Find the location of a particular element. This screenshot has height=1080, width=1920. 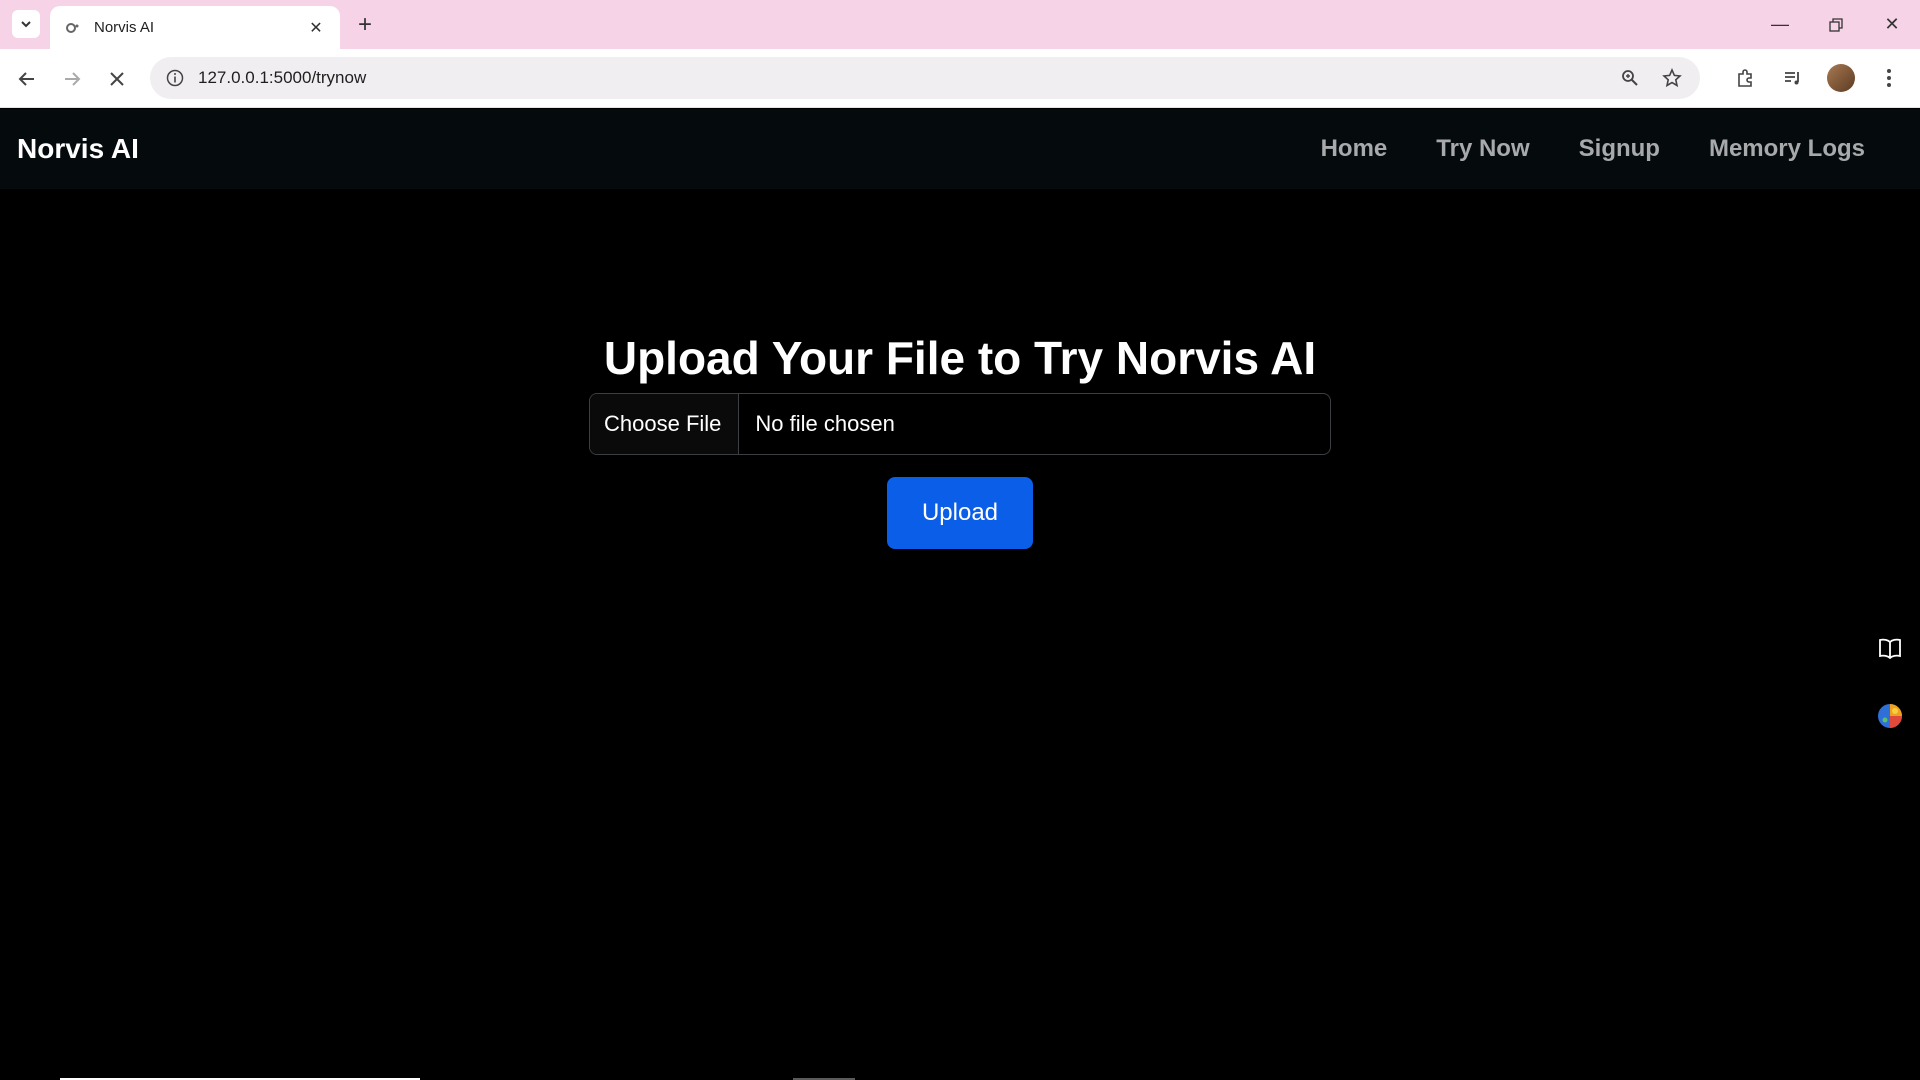

reading-mode-icon is located at coordinates (1890, 648).